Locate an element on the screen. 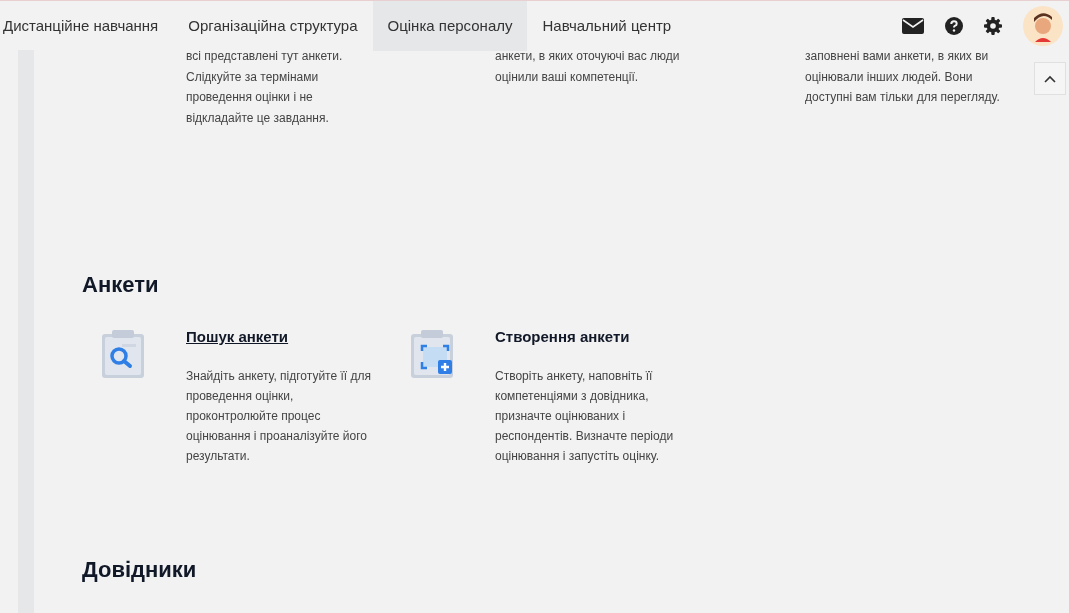  card-title-link: Пошук анкети is located at coordinates (237, 337).